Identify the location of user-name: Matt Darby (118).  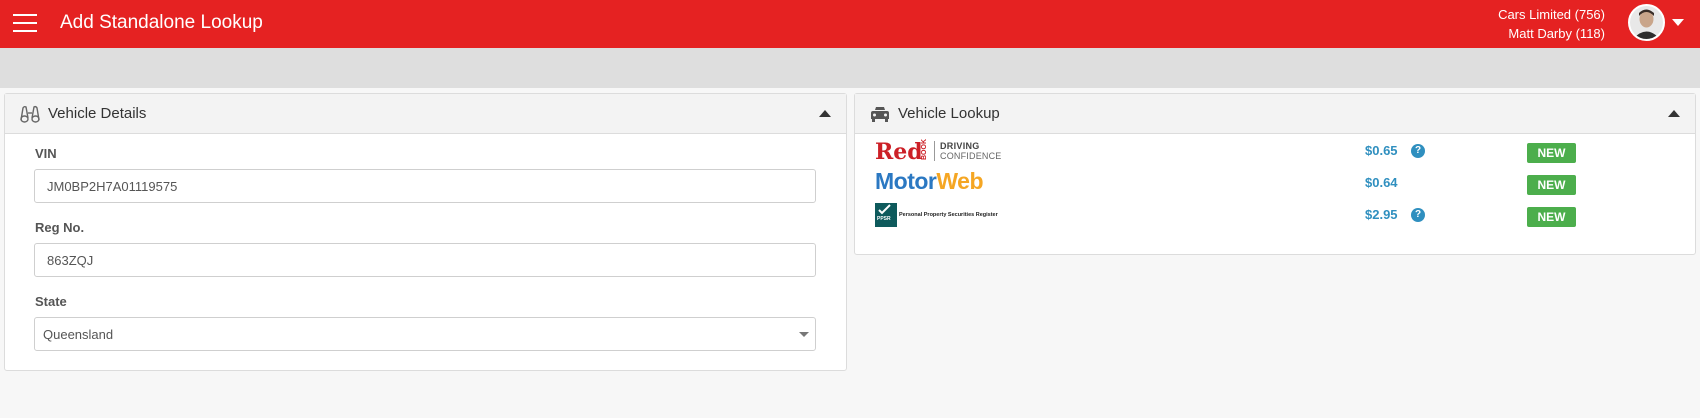
(1556, 33).